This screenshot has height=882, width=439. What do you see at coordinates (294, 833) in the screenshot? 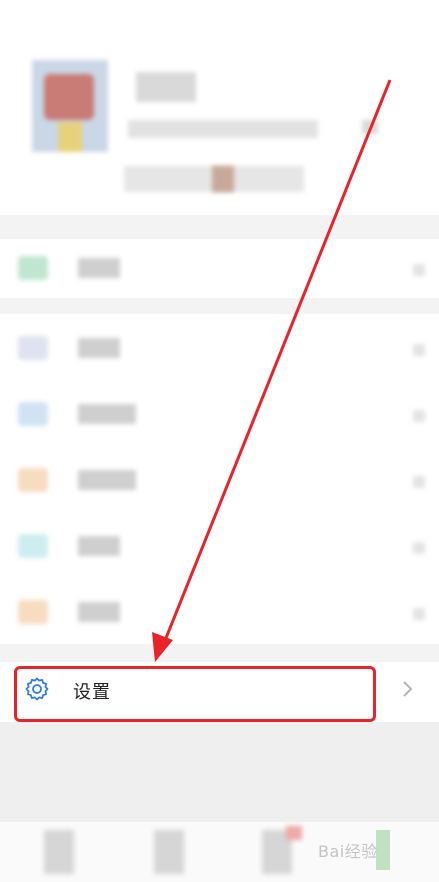
I see `tab-badge` at bounding box center [294, 833].